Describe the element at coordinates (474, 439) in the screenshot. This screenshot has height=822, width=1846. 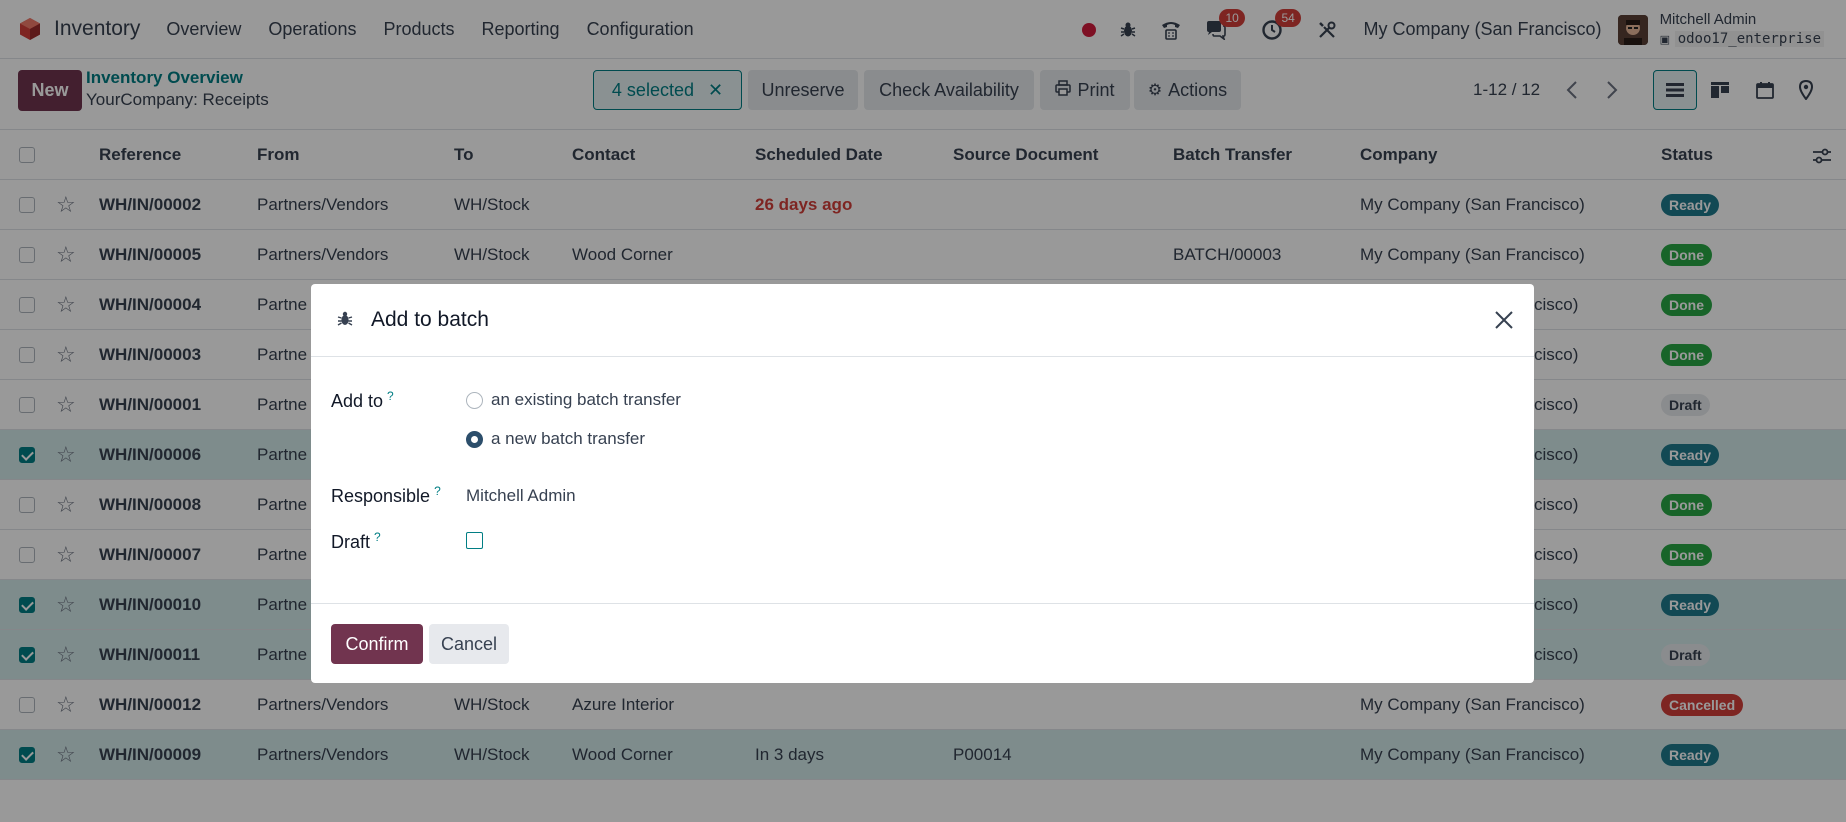
I see `radio-new-batch` at that location.